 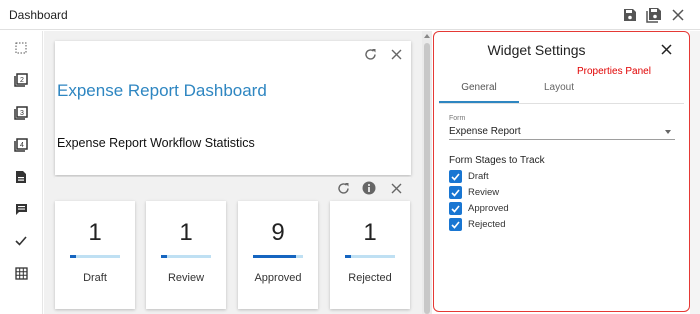 What do you see at coordinates (536, 50) in the screenshot?
I see `panel-title: Widget Settings` at bounding box center [536, 50].